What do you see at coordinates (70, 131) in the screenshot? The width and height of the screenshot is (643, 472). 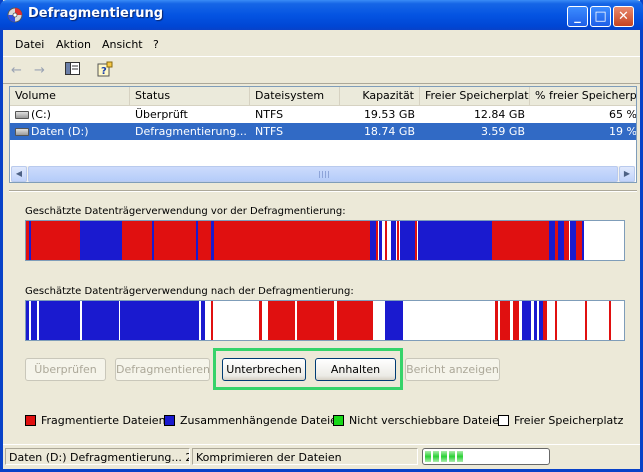 I see `volume-name: Daten (D:)` at bounding box center [70, 131].